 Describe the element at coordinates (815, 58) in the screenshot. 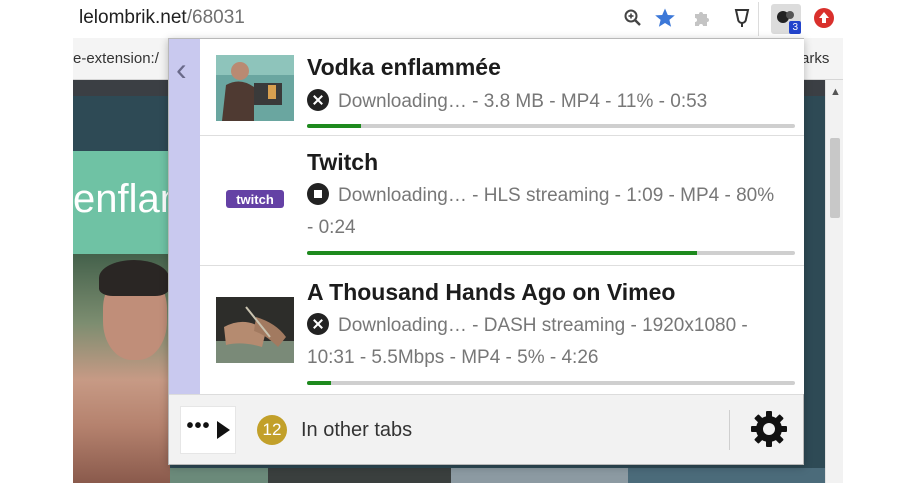

I see `other-bookmarks: arks` at that location.